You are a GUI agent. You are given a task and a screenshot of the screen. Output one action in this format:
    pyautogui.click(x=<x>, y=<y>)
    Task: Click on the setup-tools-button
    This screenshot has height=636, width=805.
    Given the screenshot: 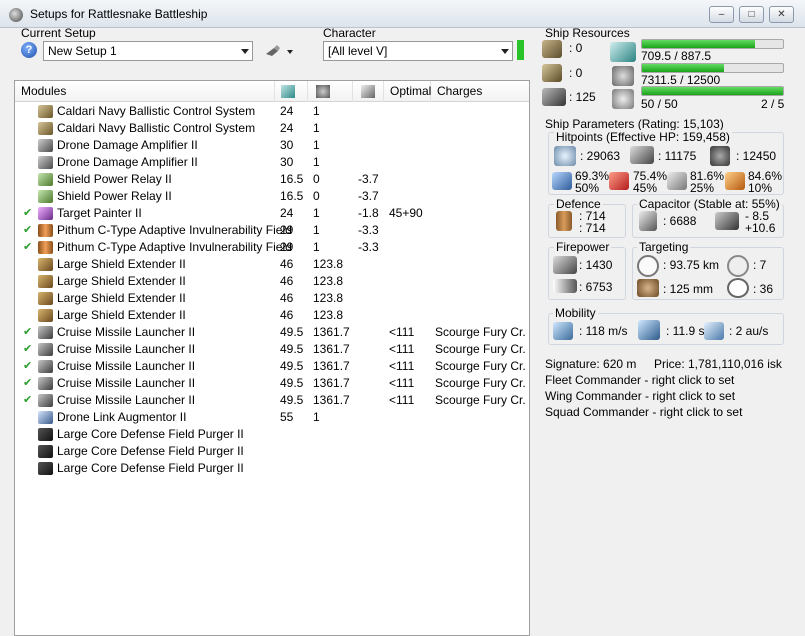 What is the action you would take?
    pyautogui.click(x=279, y=51)
    